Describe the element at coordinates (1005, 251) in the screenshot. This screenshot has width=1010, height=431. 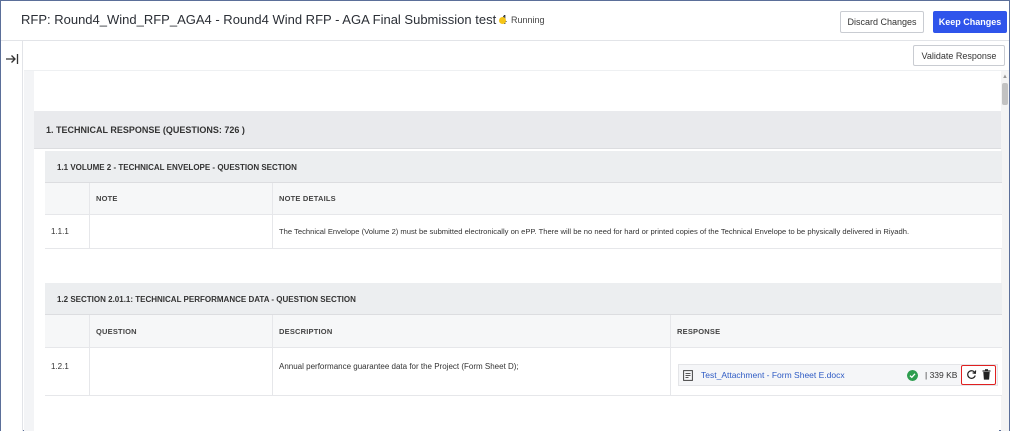
I see `vertical-scrollbar: ▲` at that location.